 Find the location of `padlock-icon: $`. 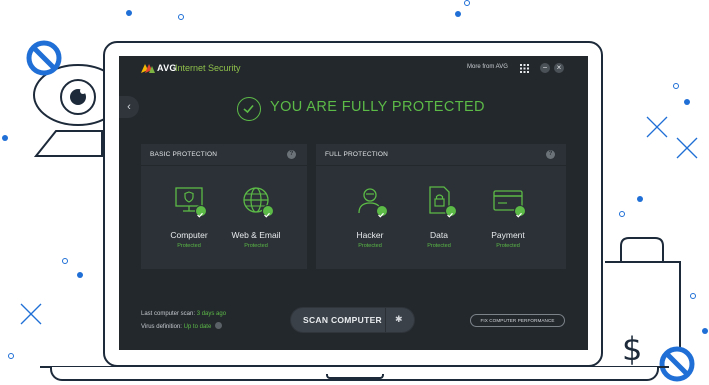

padlock-icon: $ is located at coordinates (643, 302).